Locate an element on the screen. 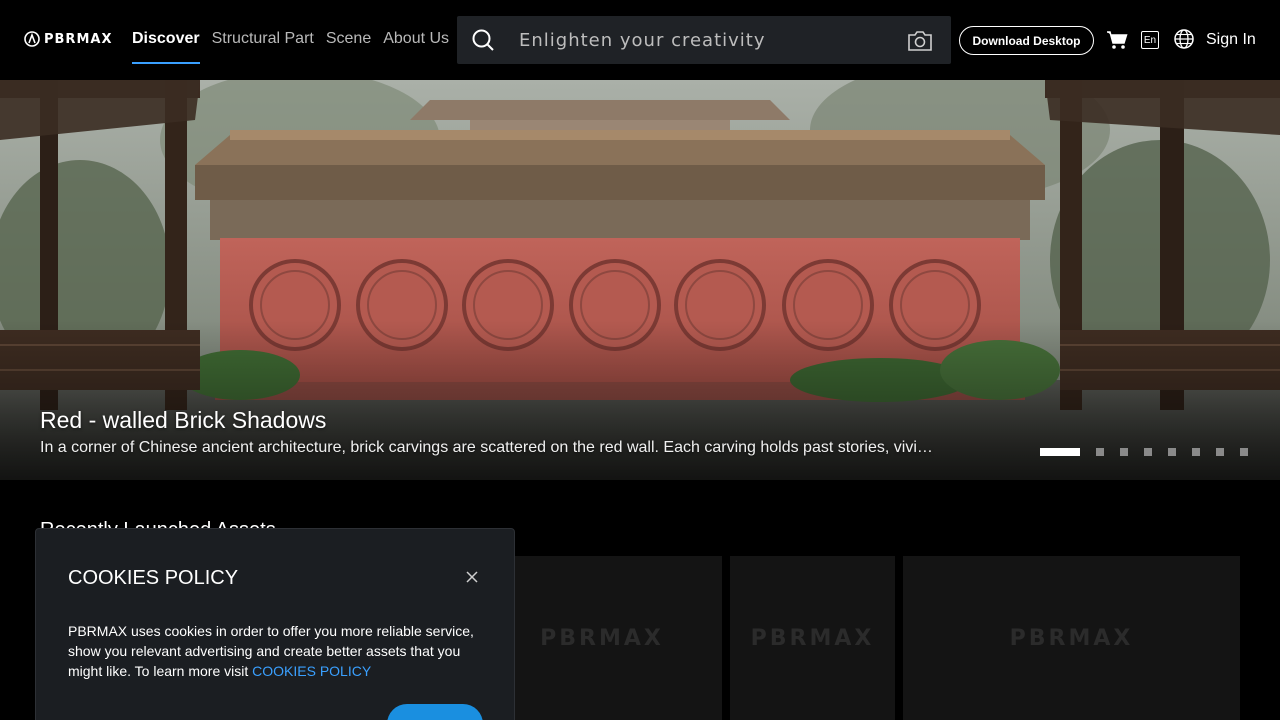 The image size is (1280, 720). hero-title: Red - walled Brick Shadows is located at coordinates (183, 420).